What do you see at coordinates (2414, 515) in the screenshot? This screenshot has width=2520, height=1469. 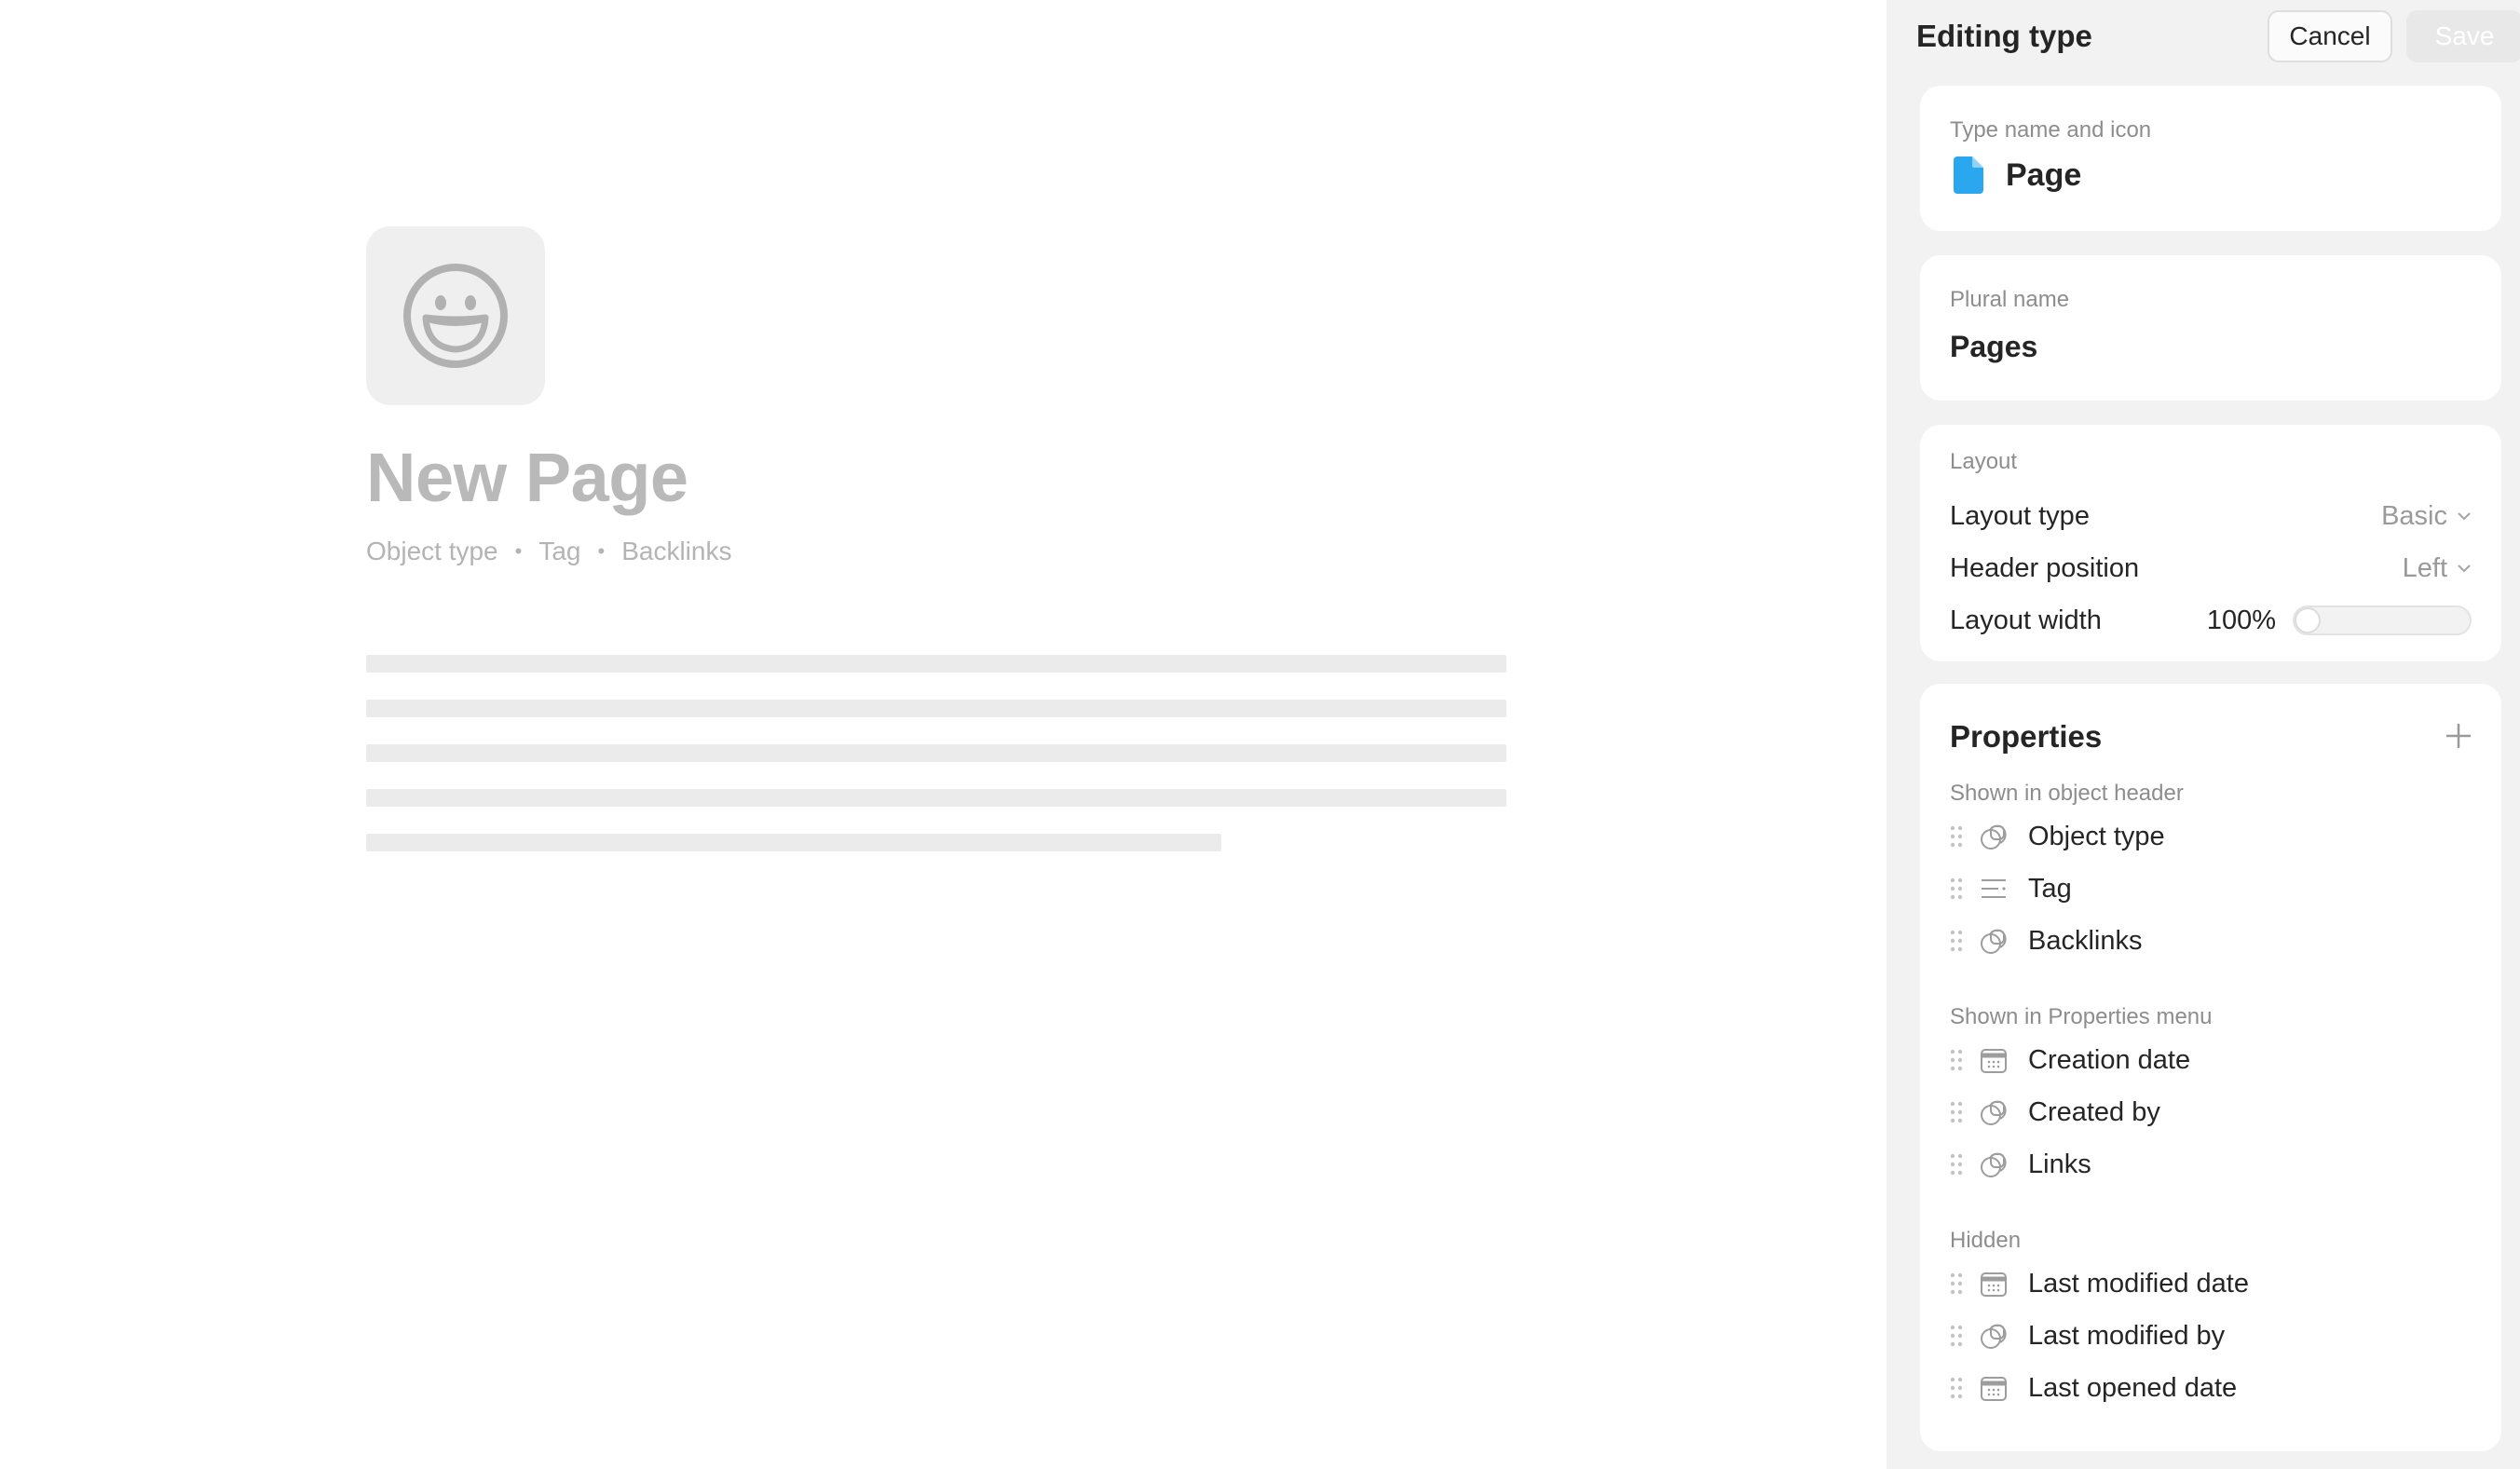 I see `layout-type-value: Basic` at bounding box center [2414, 515].